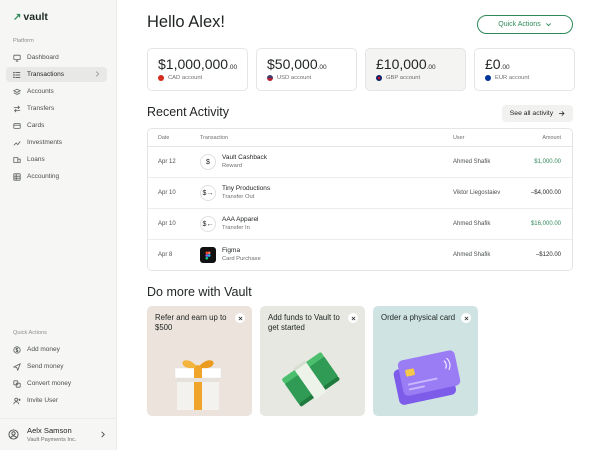 The height and width of the screenshot is (450, 613). Describe the element at coordinates (52, 440) in the screenshot. I see `user-org: Vault Payments Inc.` at that location.